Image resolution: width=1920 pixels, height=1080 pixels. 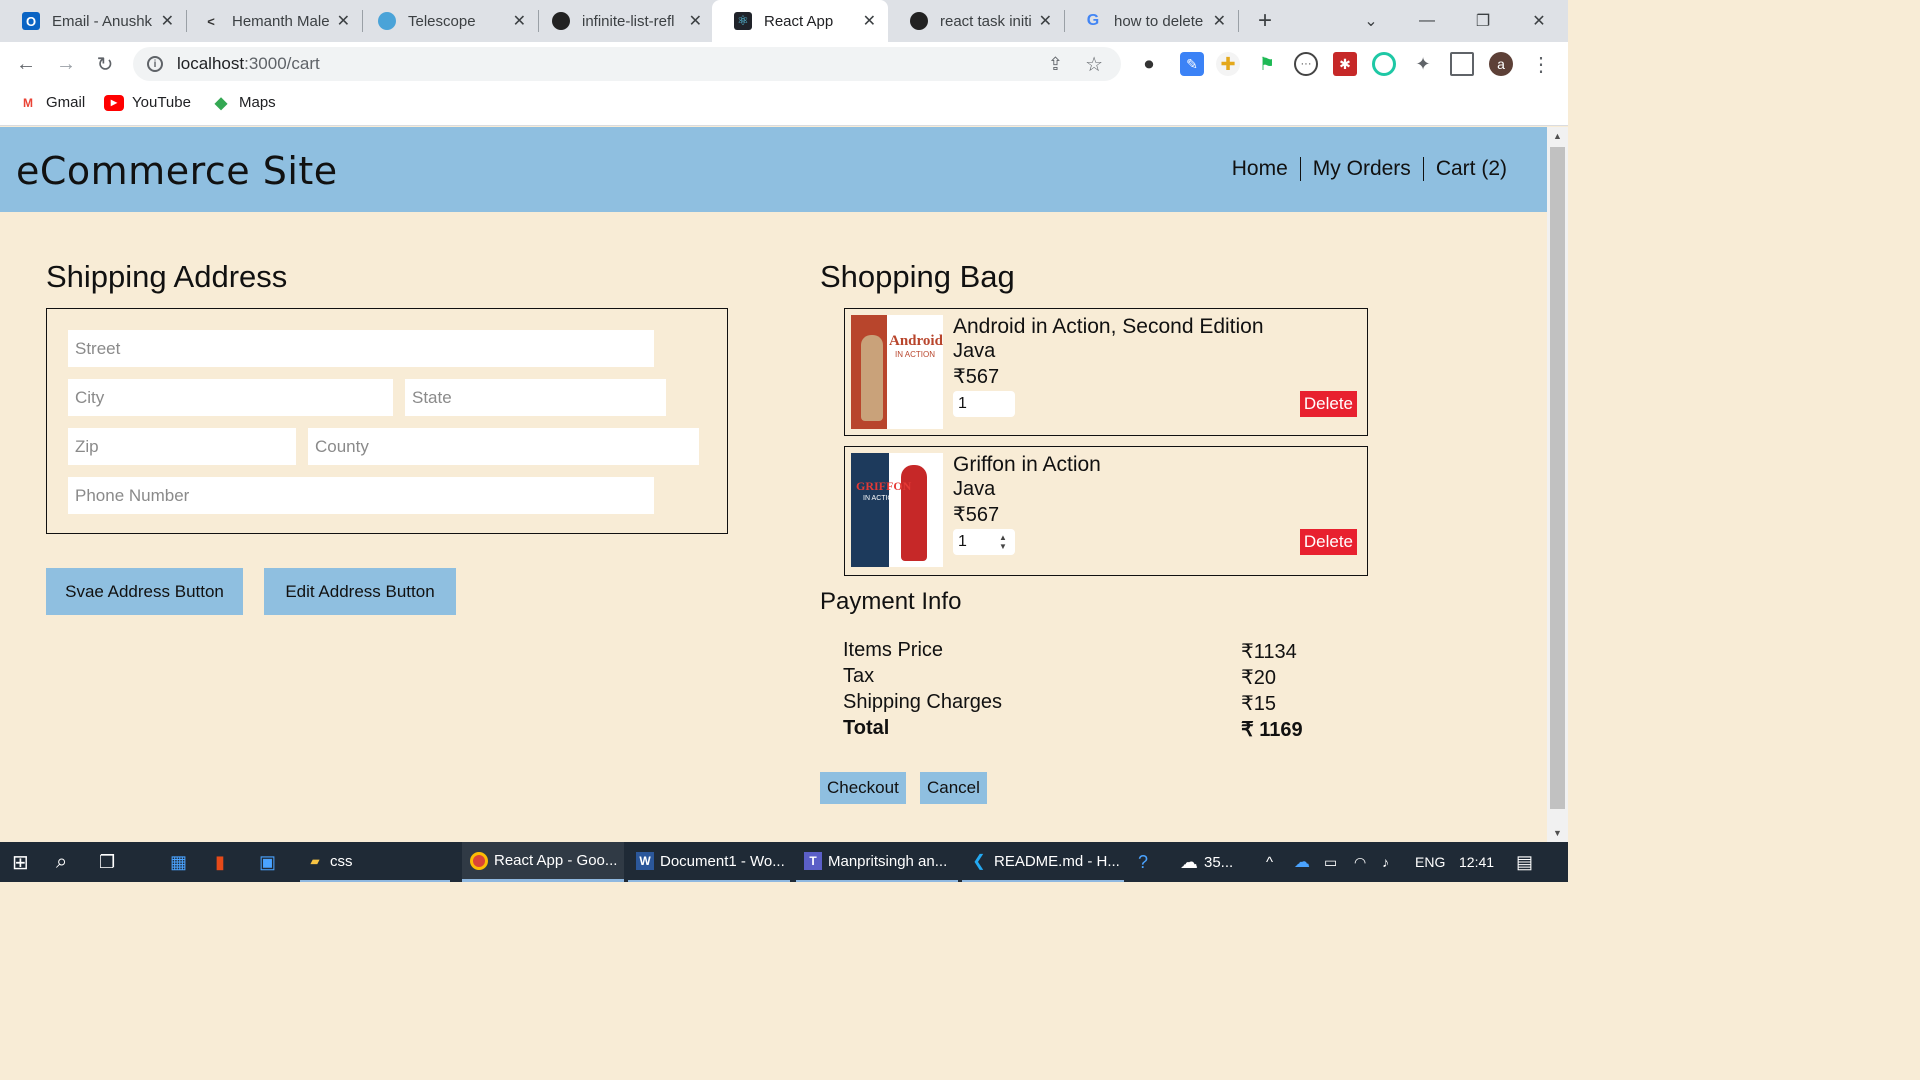 I want to click on zip-input, so click(x=182, y=446).